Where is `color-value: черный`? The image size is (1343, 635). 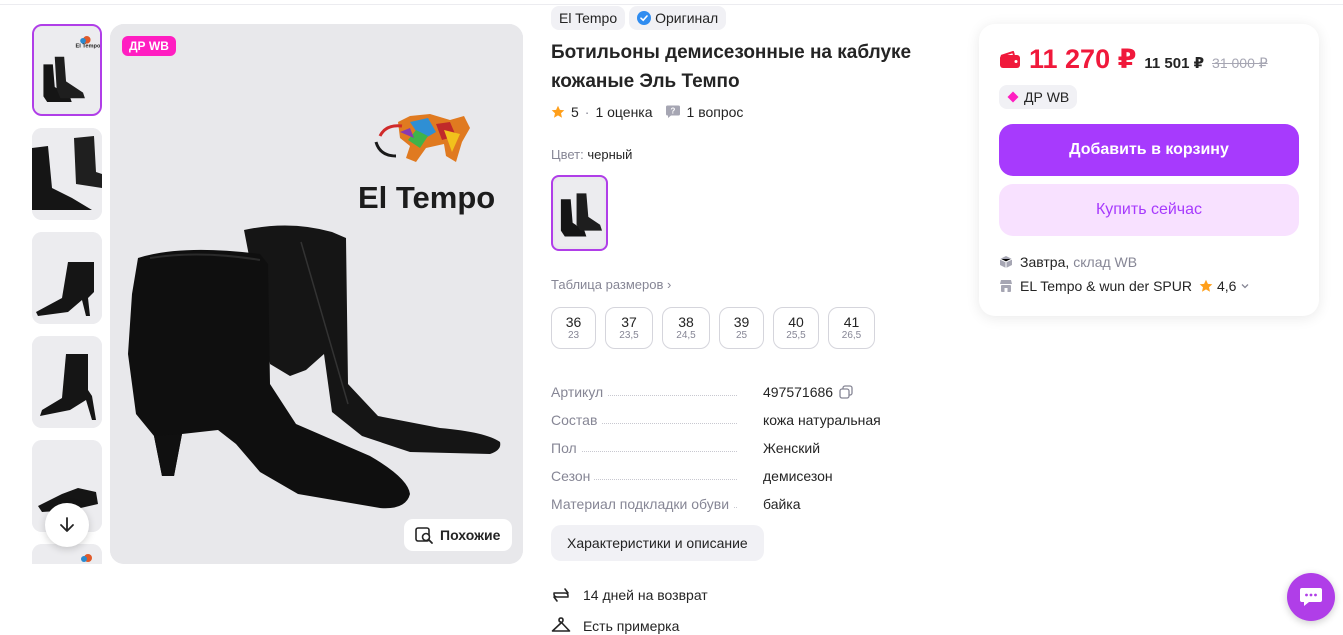 color-value: черный is located at coordinates (610, 154).